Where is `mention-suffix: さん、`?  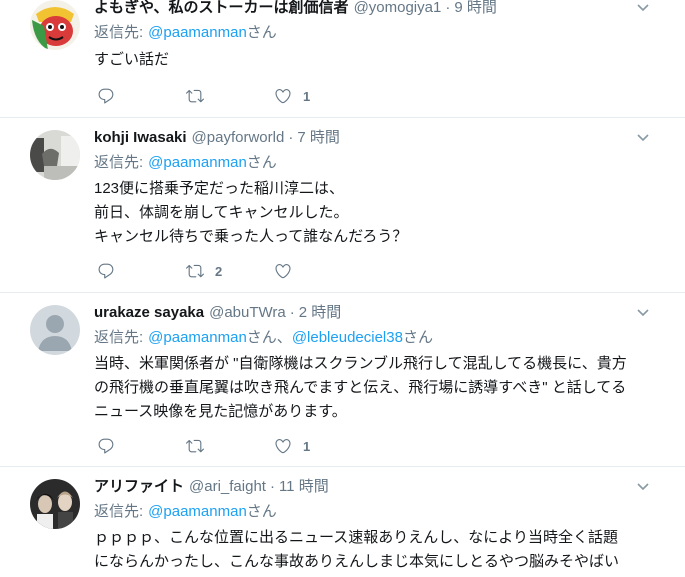
mention-suffix: さん、 is located at coordinates (269, 337).